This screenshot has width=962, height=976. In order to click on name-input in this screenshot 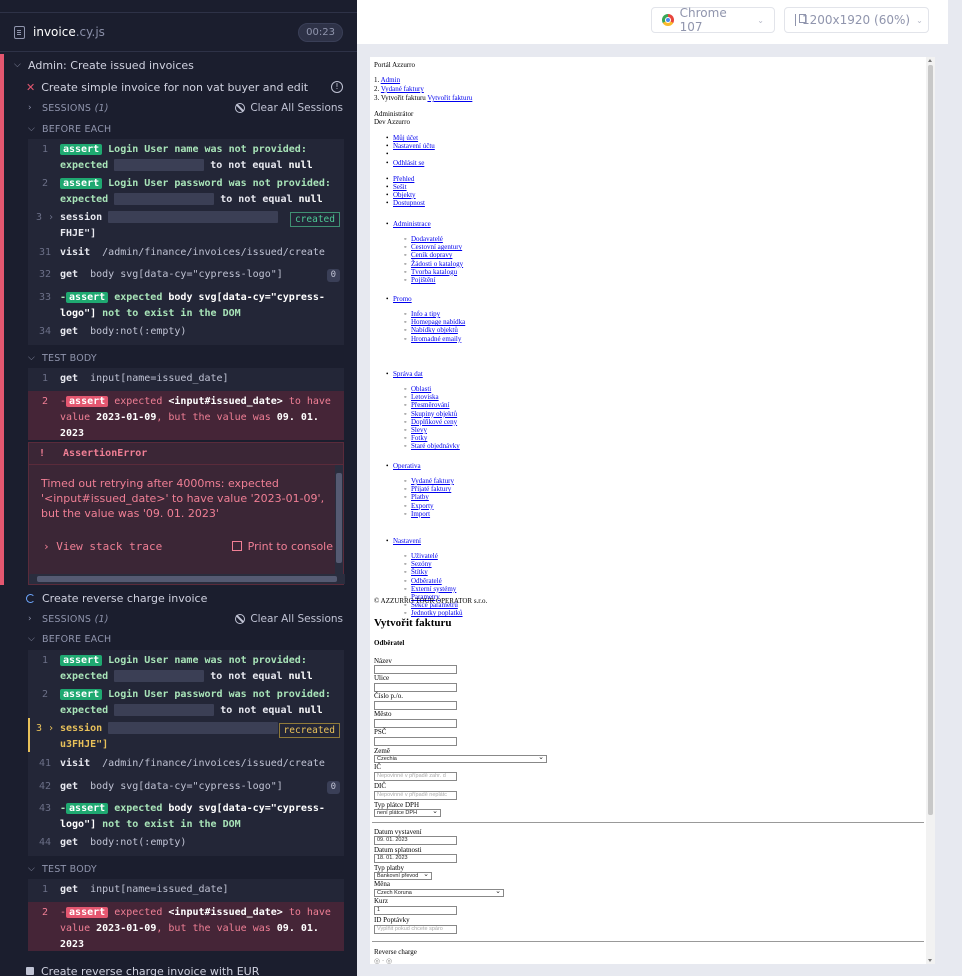, I will do `click(415, 669)`.